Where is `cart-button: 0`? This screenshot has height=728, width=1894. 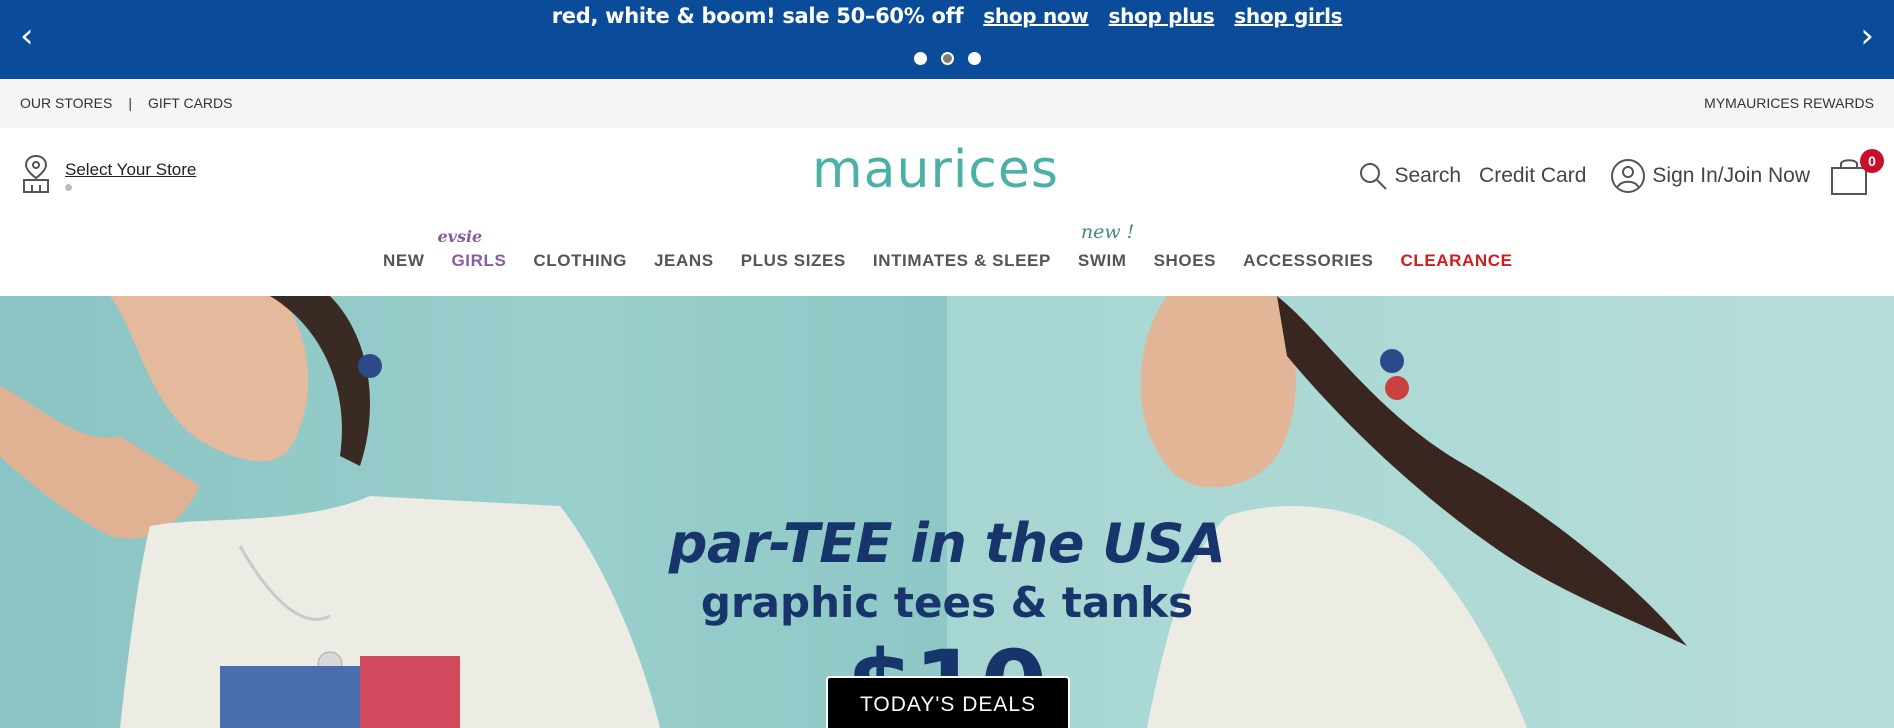
cart-button: 0 is located at coordinates (1856, 173).